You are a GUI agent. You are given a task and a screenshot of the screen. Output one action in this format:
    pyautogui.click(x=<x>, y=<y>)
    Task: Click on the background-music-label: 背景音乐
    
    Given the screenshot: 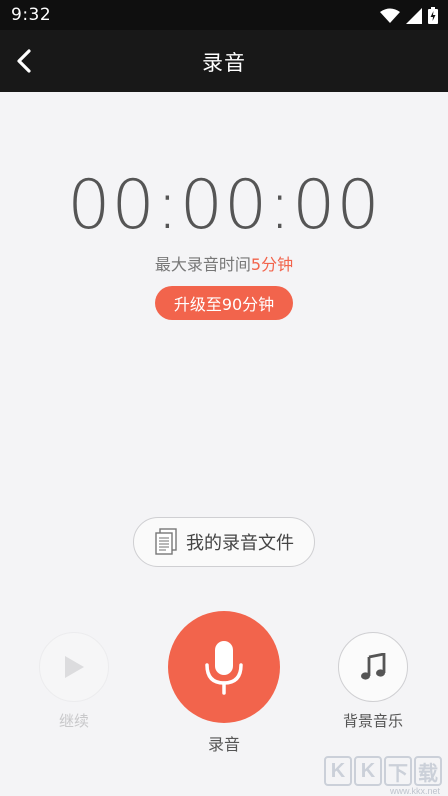 What is the action you would take?
    pyautogui.click(x=372, y=721)
    